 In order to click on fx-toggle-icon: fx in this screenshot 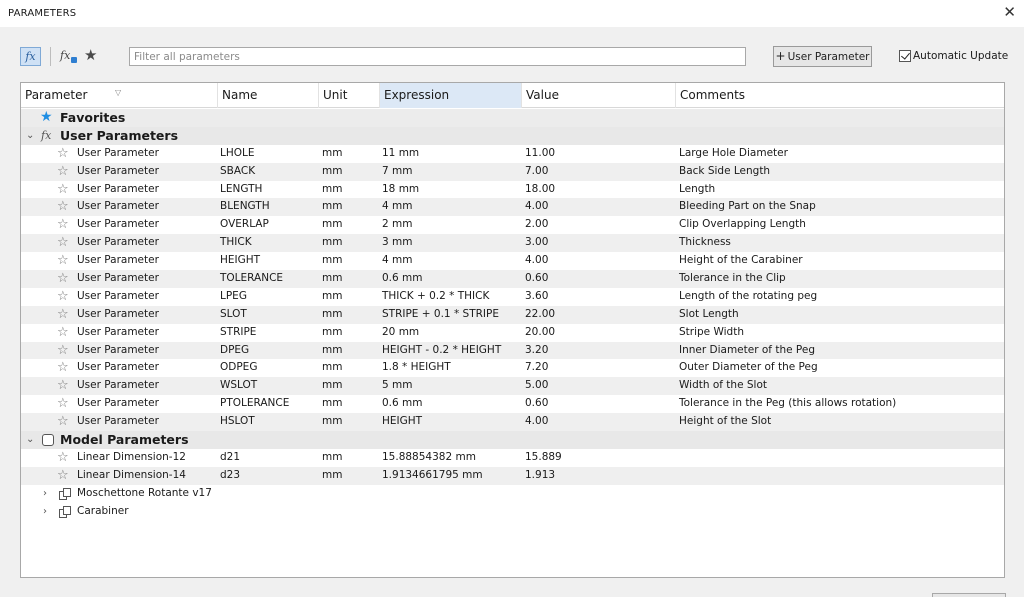, I will do `click(30, 56)`.